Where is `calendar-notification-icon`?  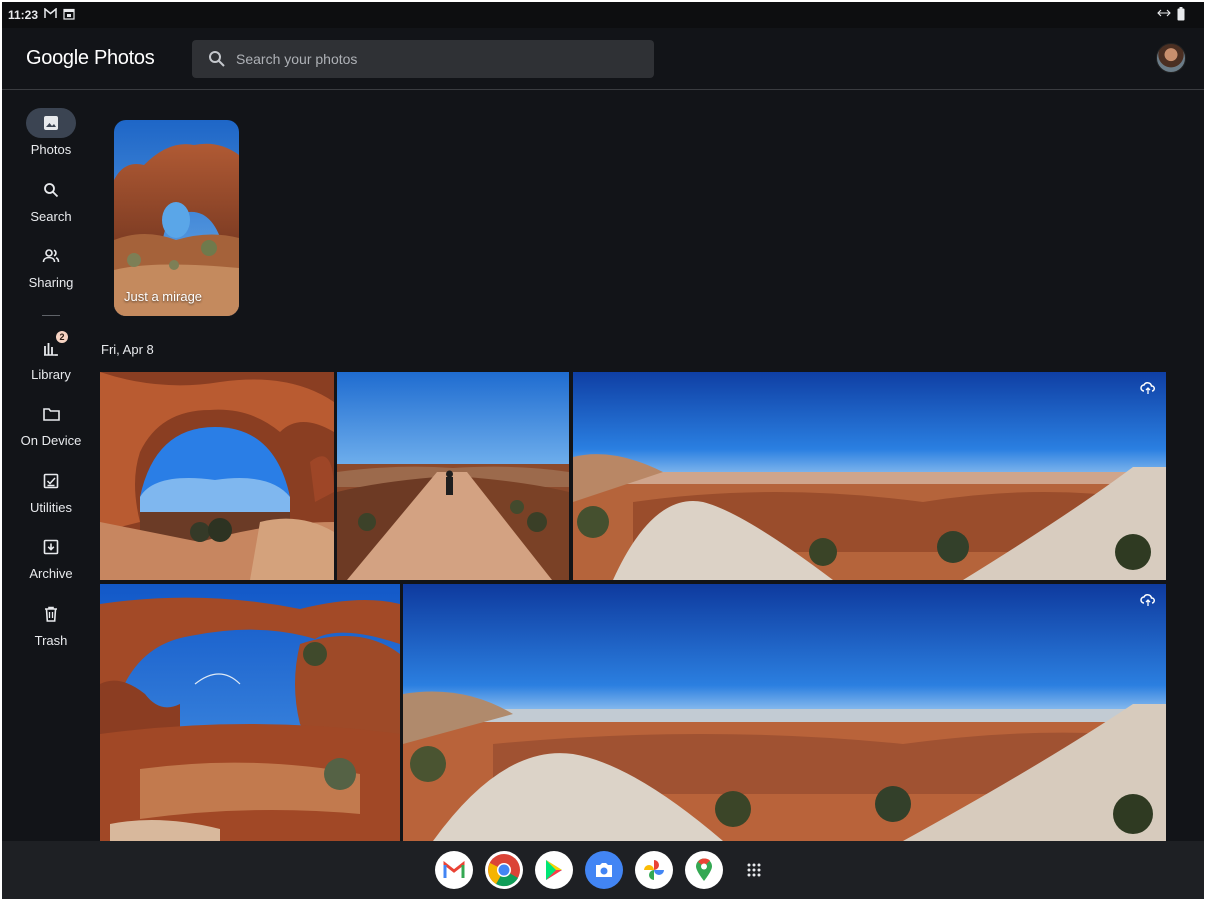 calendar-notification-icon is located at coordinates (69, 15).